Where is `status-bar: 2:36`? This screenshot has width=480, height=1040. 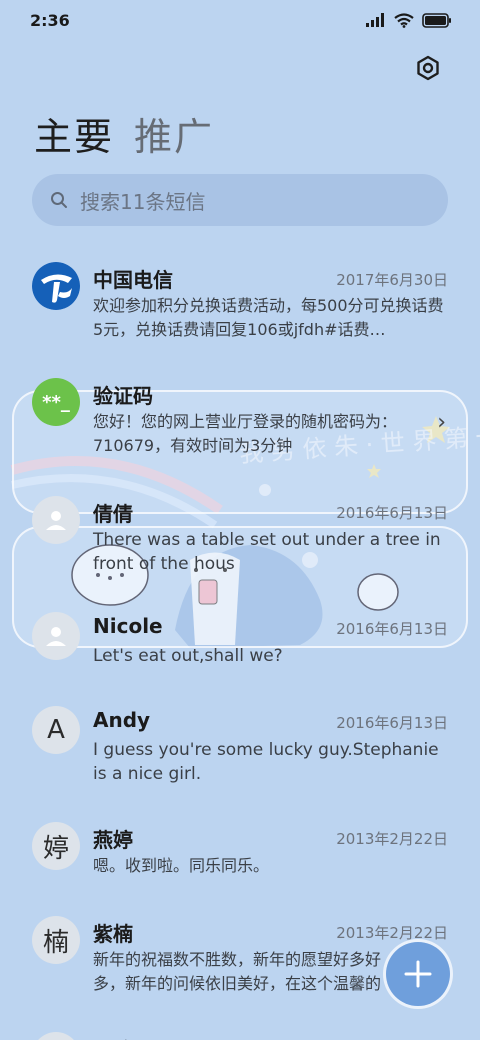 status-bar: 2:36 is located at coordinates (240, 20).